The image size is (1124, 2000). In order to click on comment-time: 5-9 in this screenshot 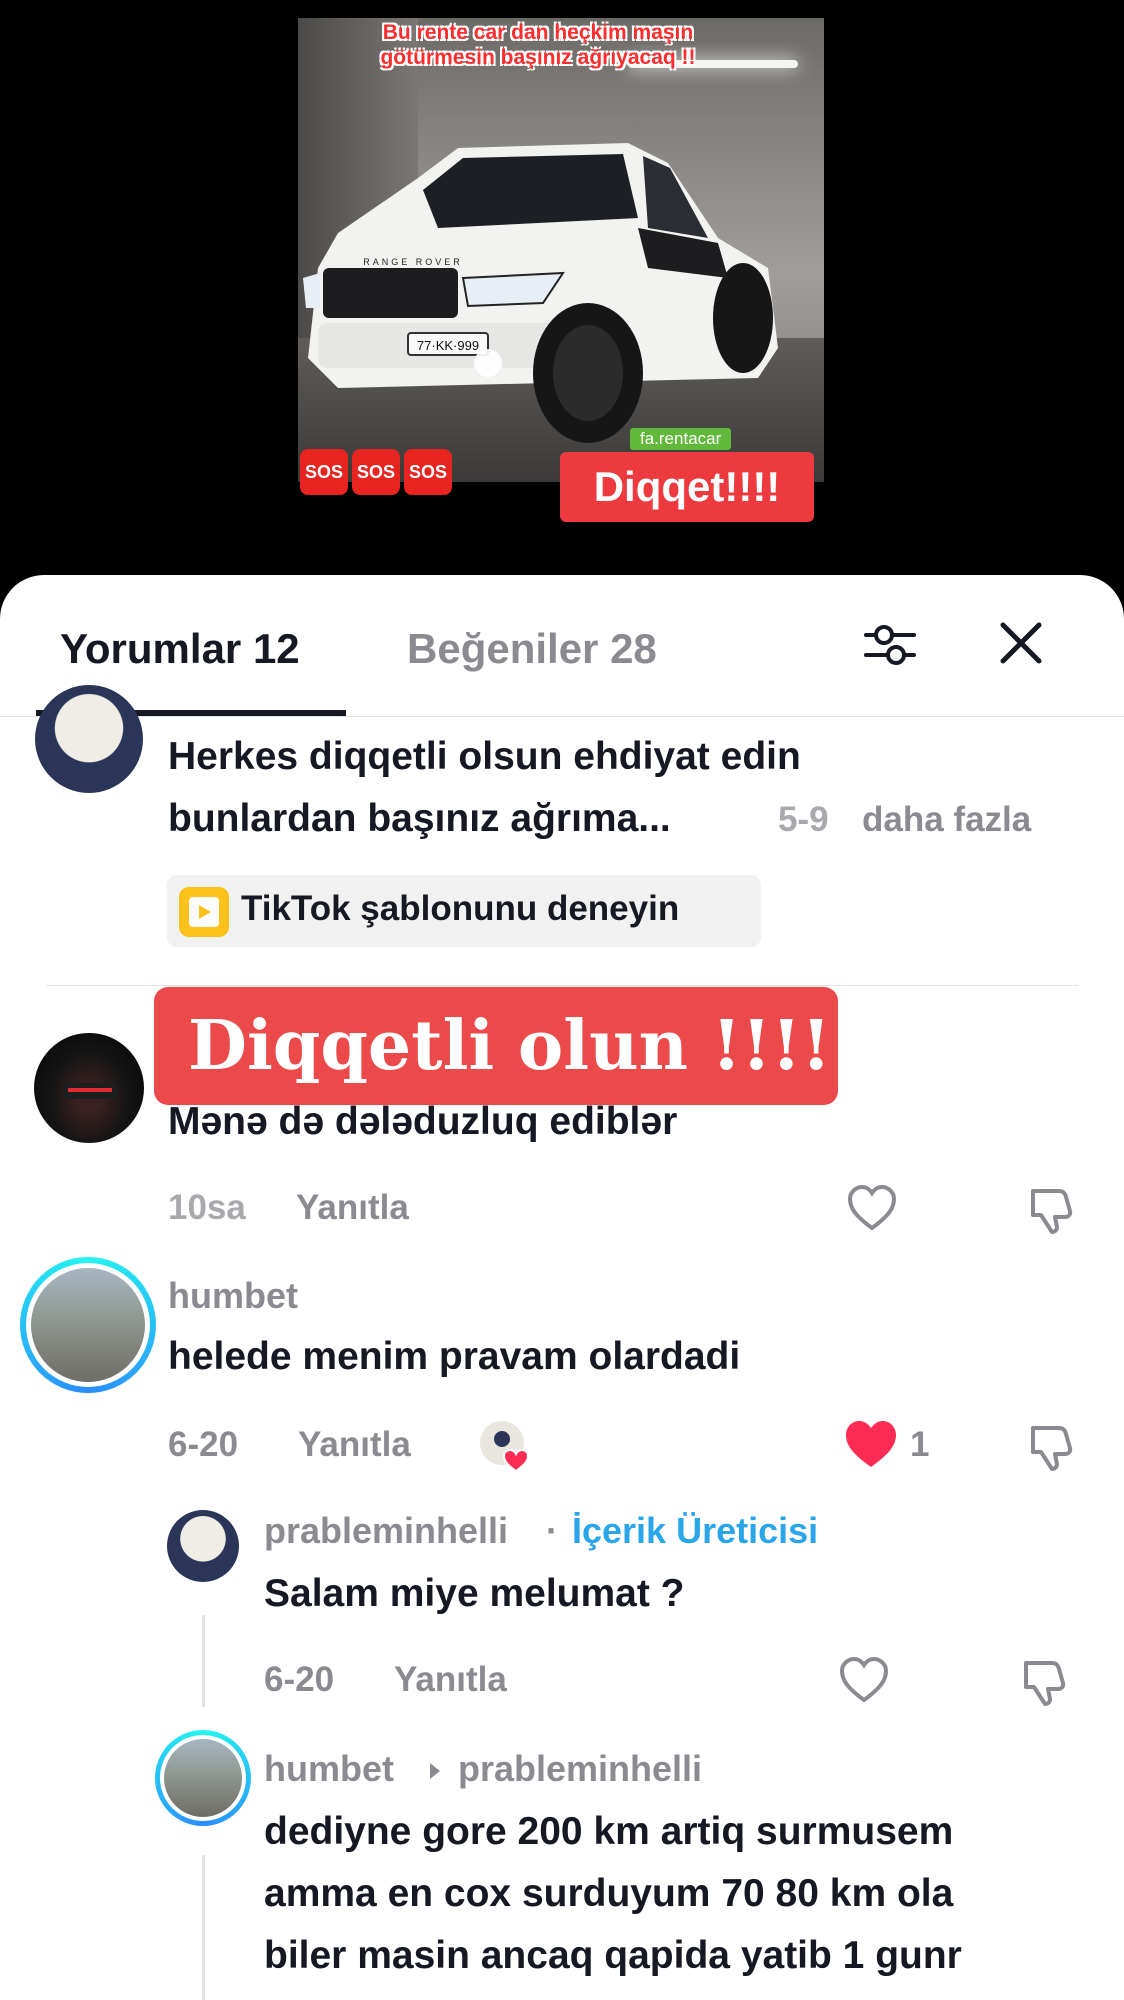, I will do `click(803, 819)`.